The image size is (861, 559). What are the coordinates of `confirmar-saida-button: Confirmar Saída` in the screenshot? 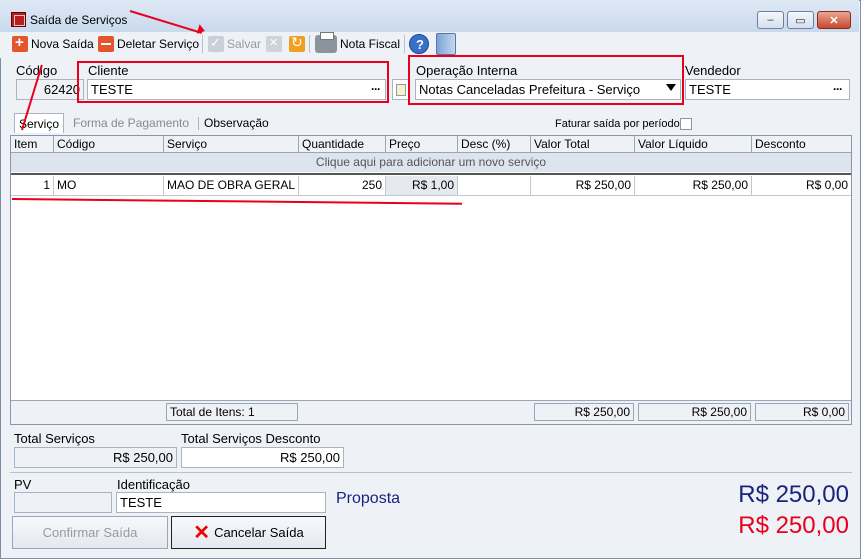 It's located at (90, 532).